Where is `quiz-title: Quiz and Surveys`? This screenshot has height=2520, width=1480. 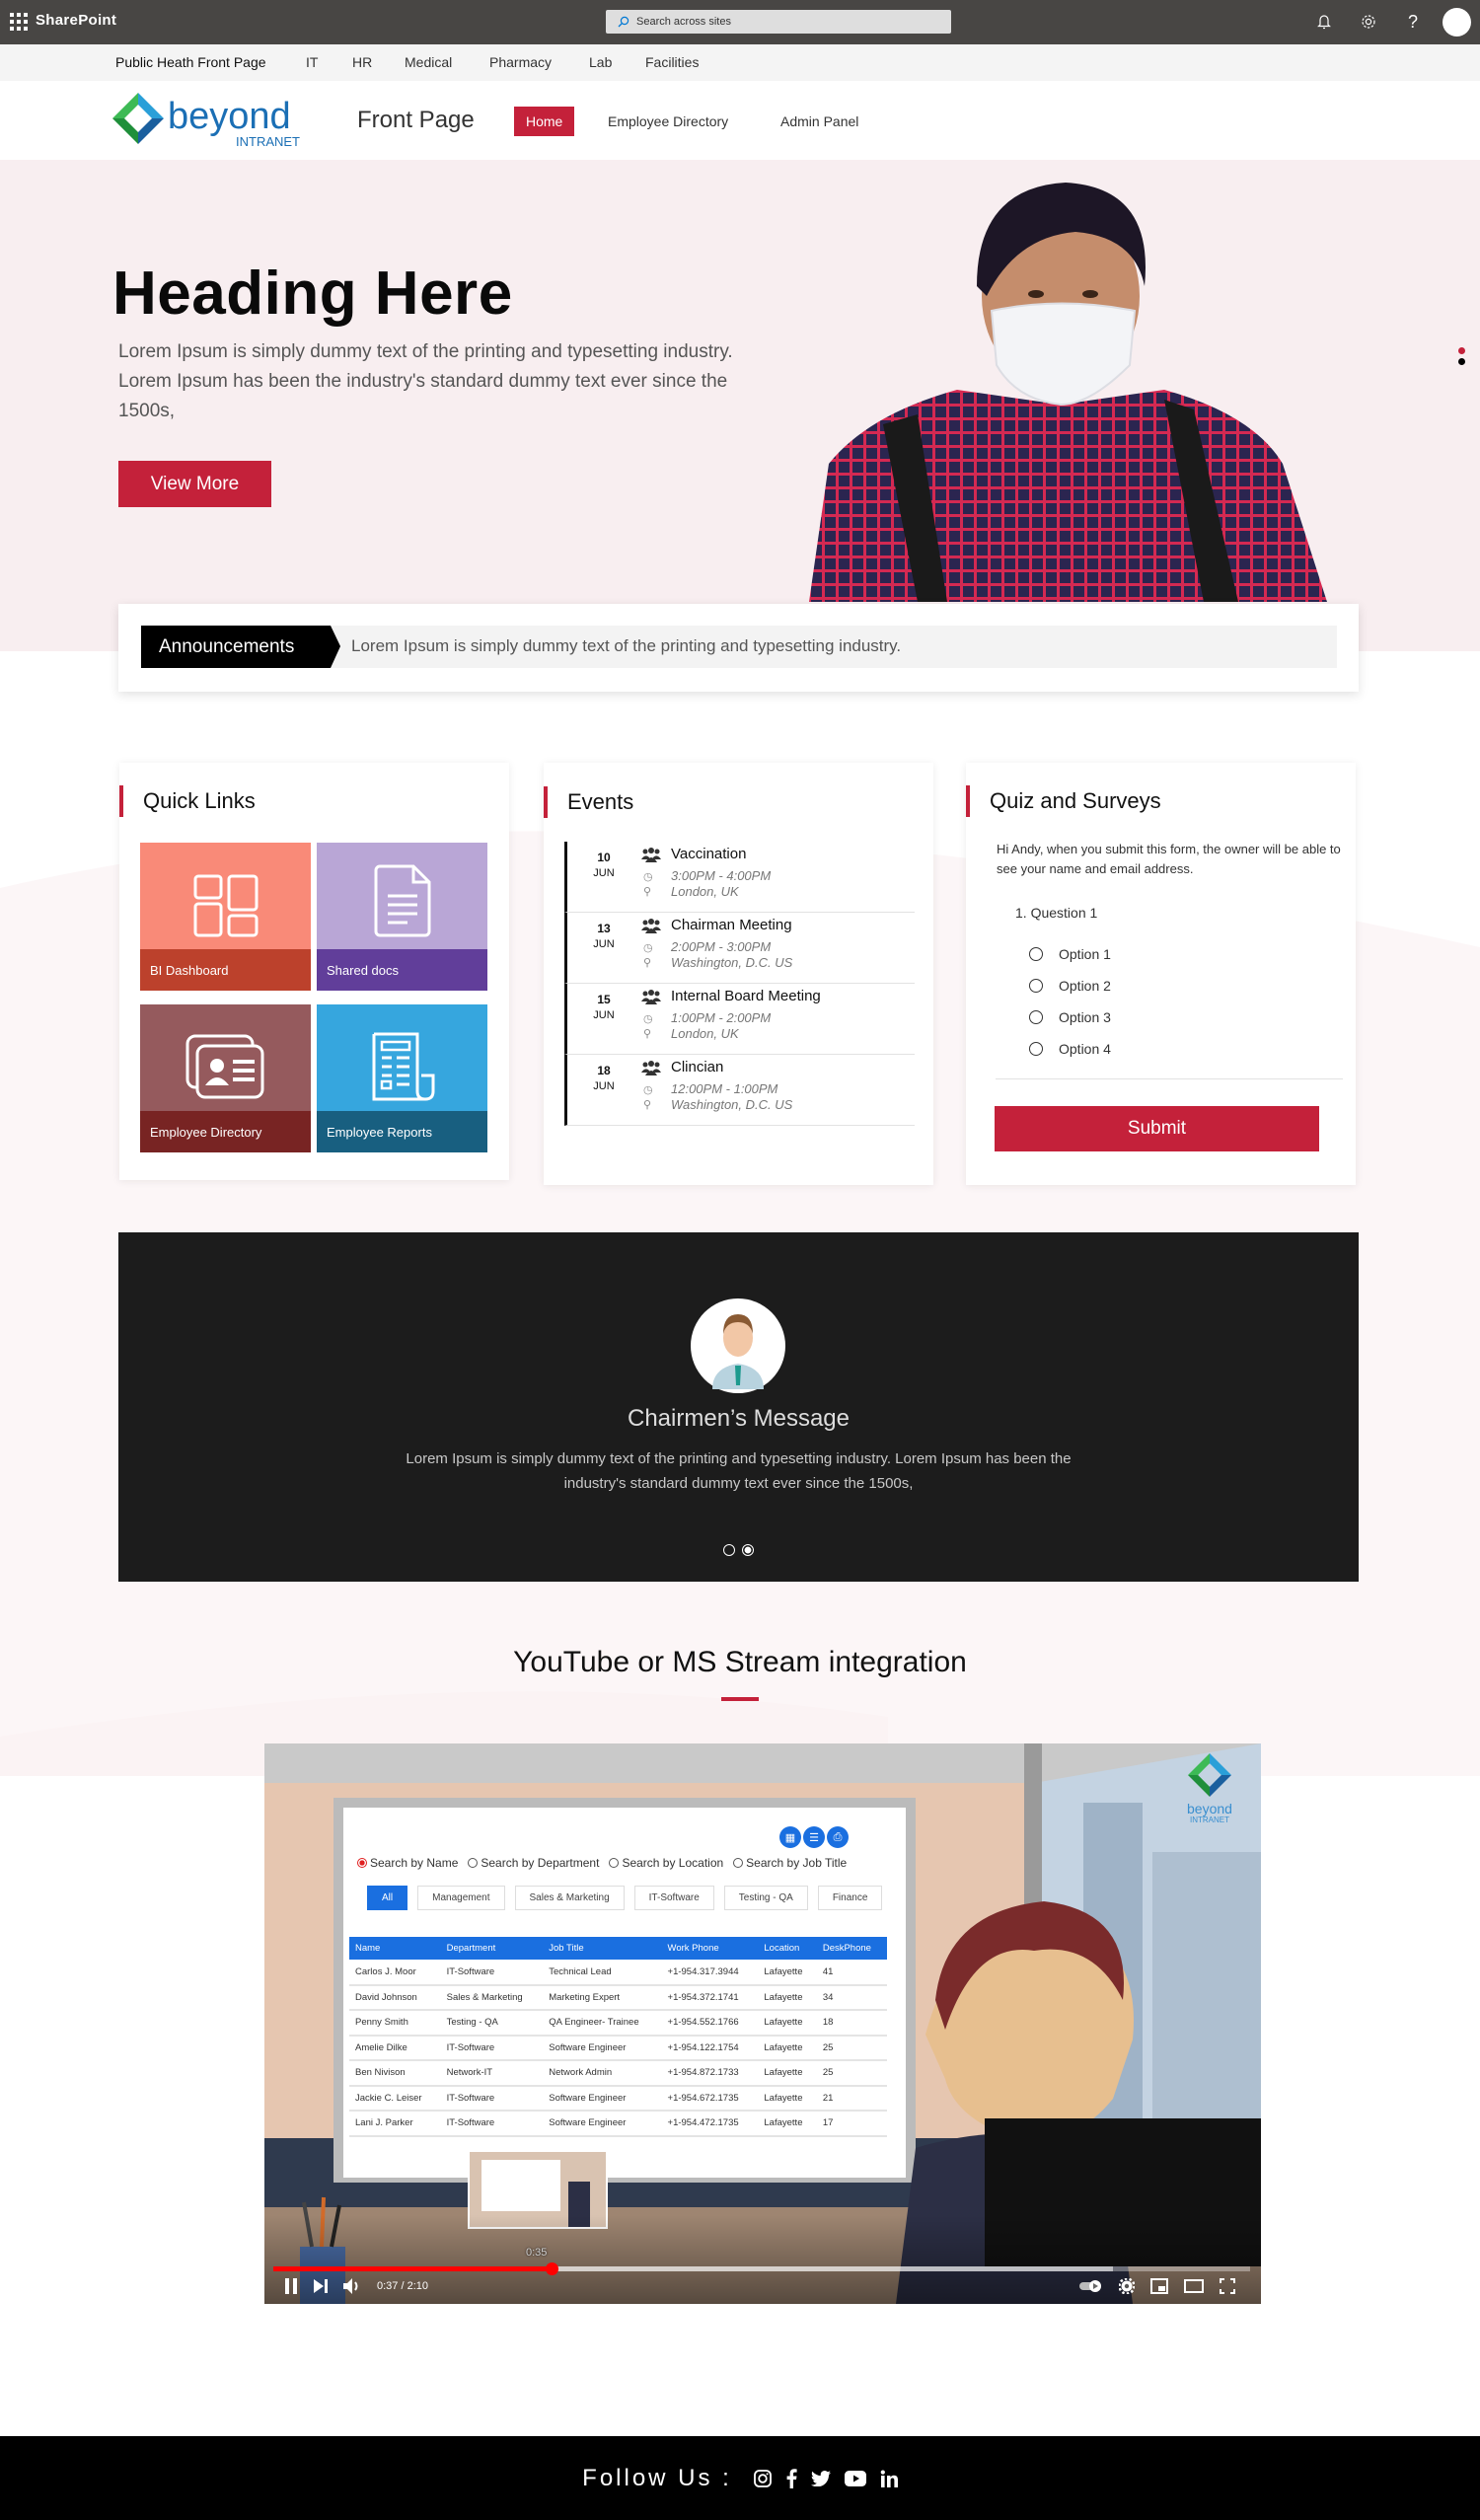
quiz-title: Quiz and Surveys is located at coordinates (1063, 801).